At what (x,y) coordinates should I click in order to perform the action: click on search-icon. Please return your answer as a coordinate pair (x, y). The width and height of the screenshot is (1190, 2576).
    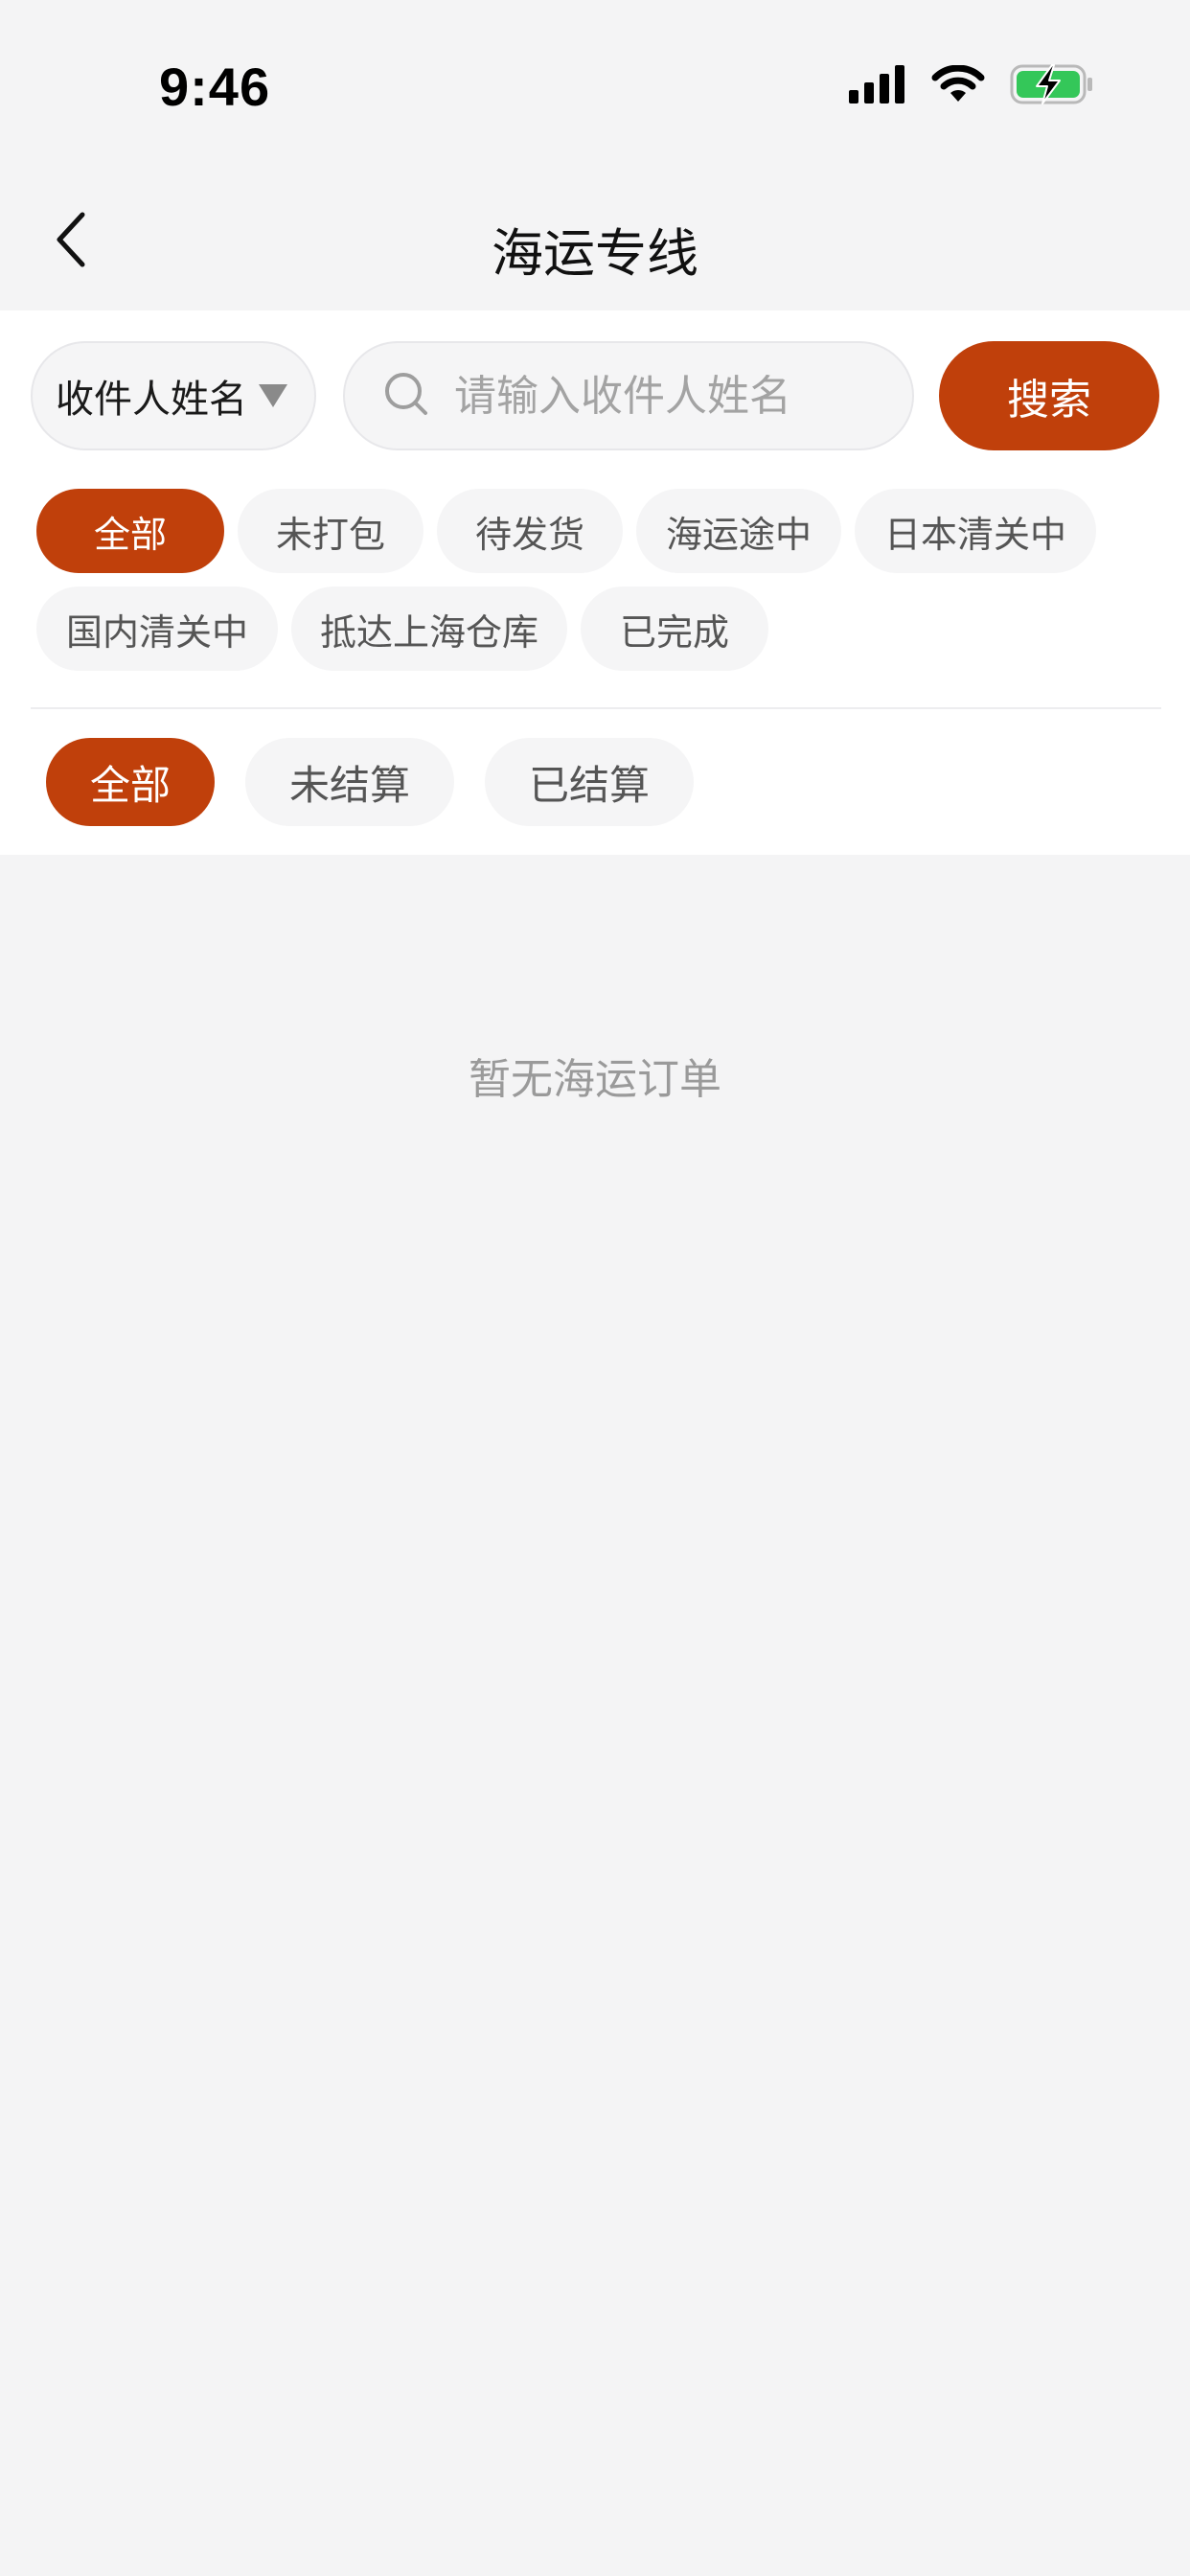
    Looking at the image, I should click on (406, 396).